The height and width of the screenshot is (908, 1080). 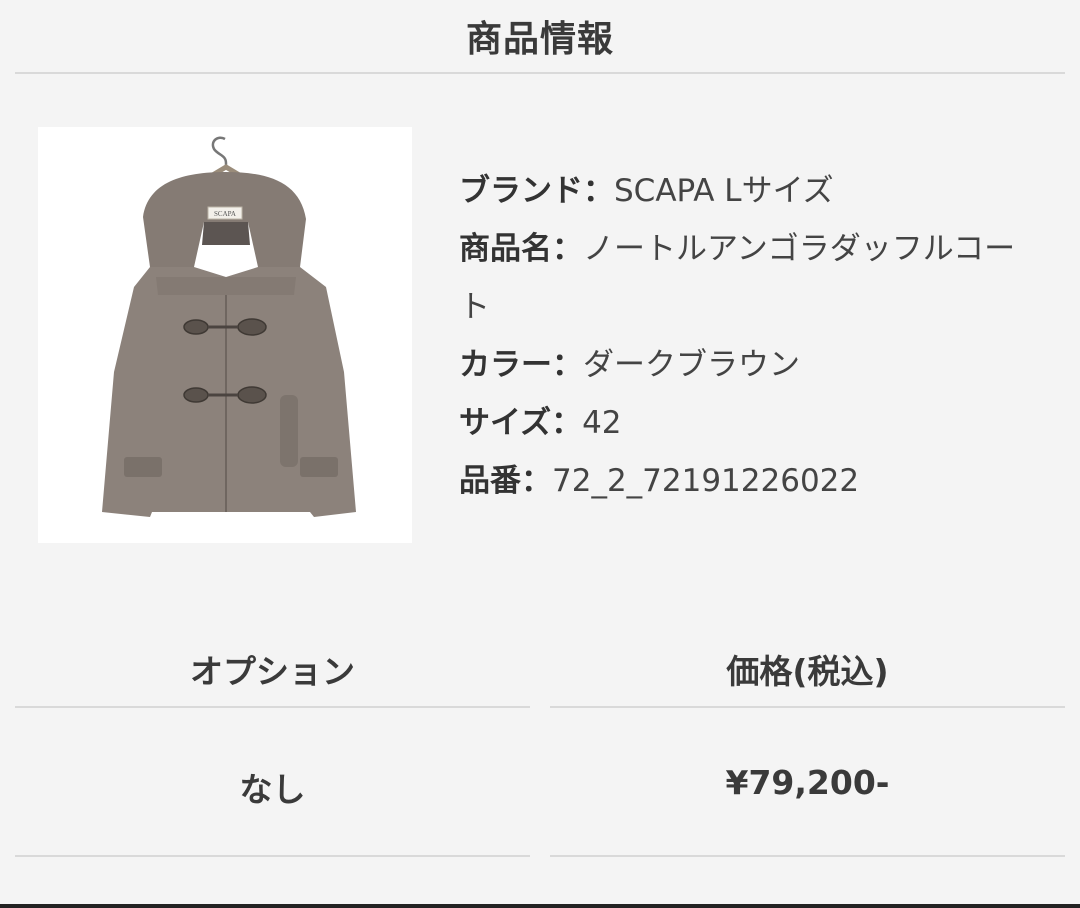 I want to click on table-row-divider-left, so click(x=272, y=856).